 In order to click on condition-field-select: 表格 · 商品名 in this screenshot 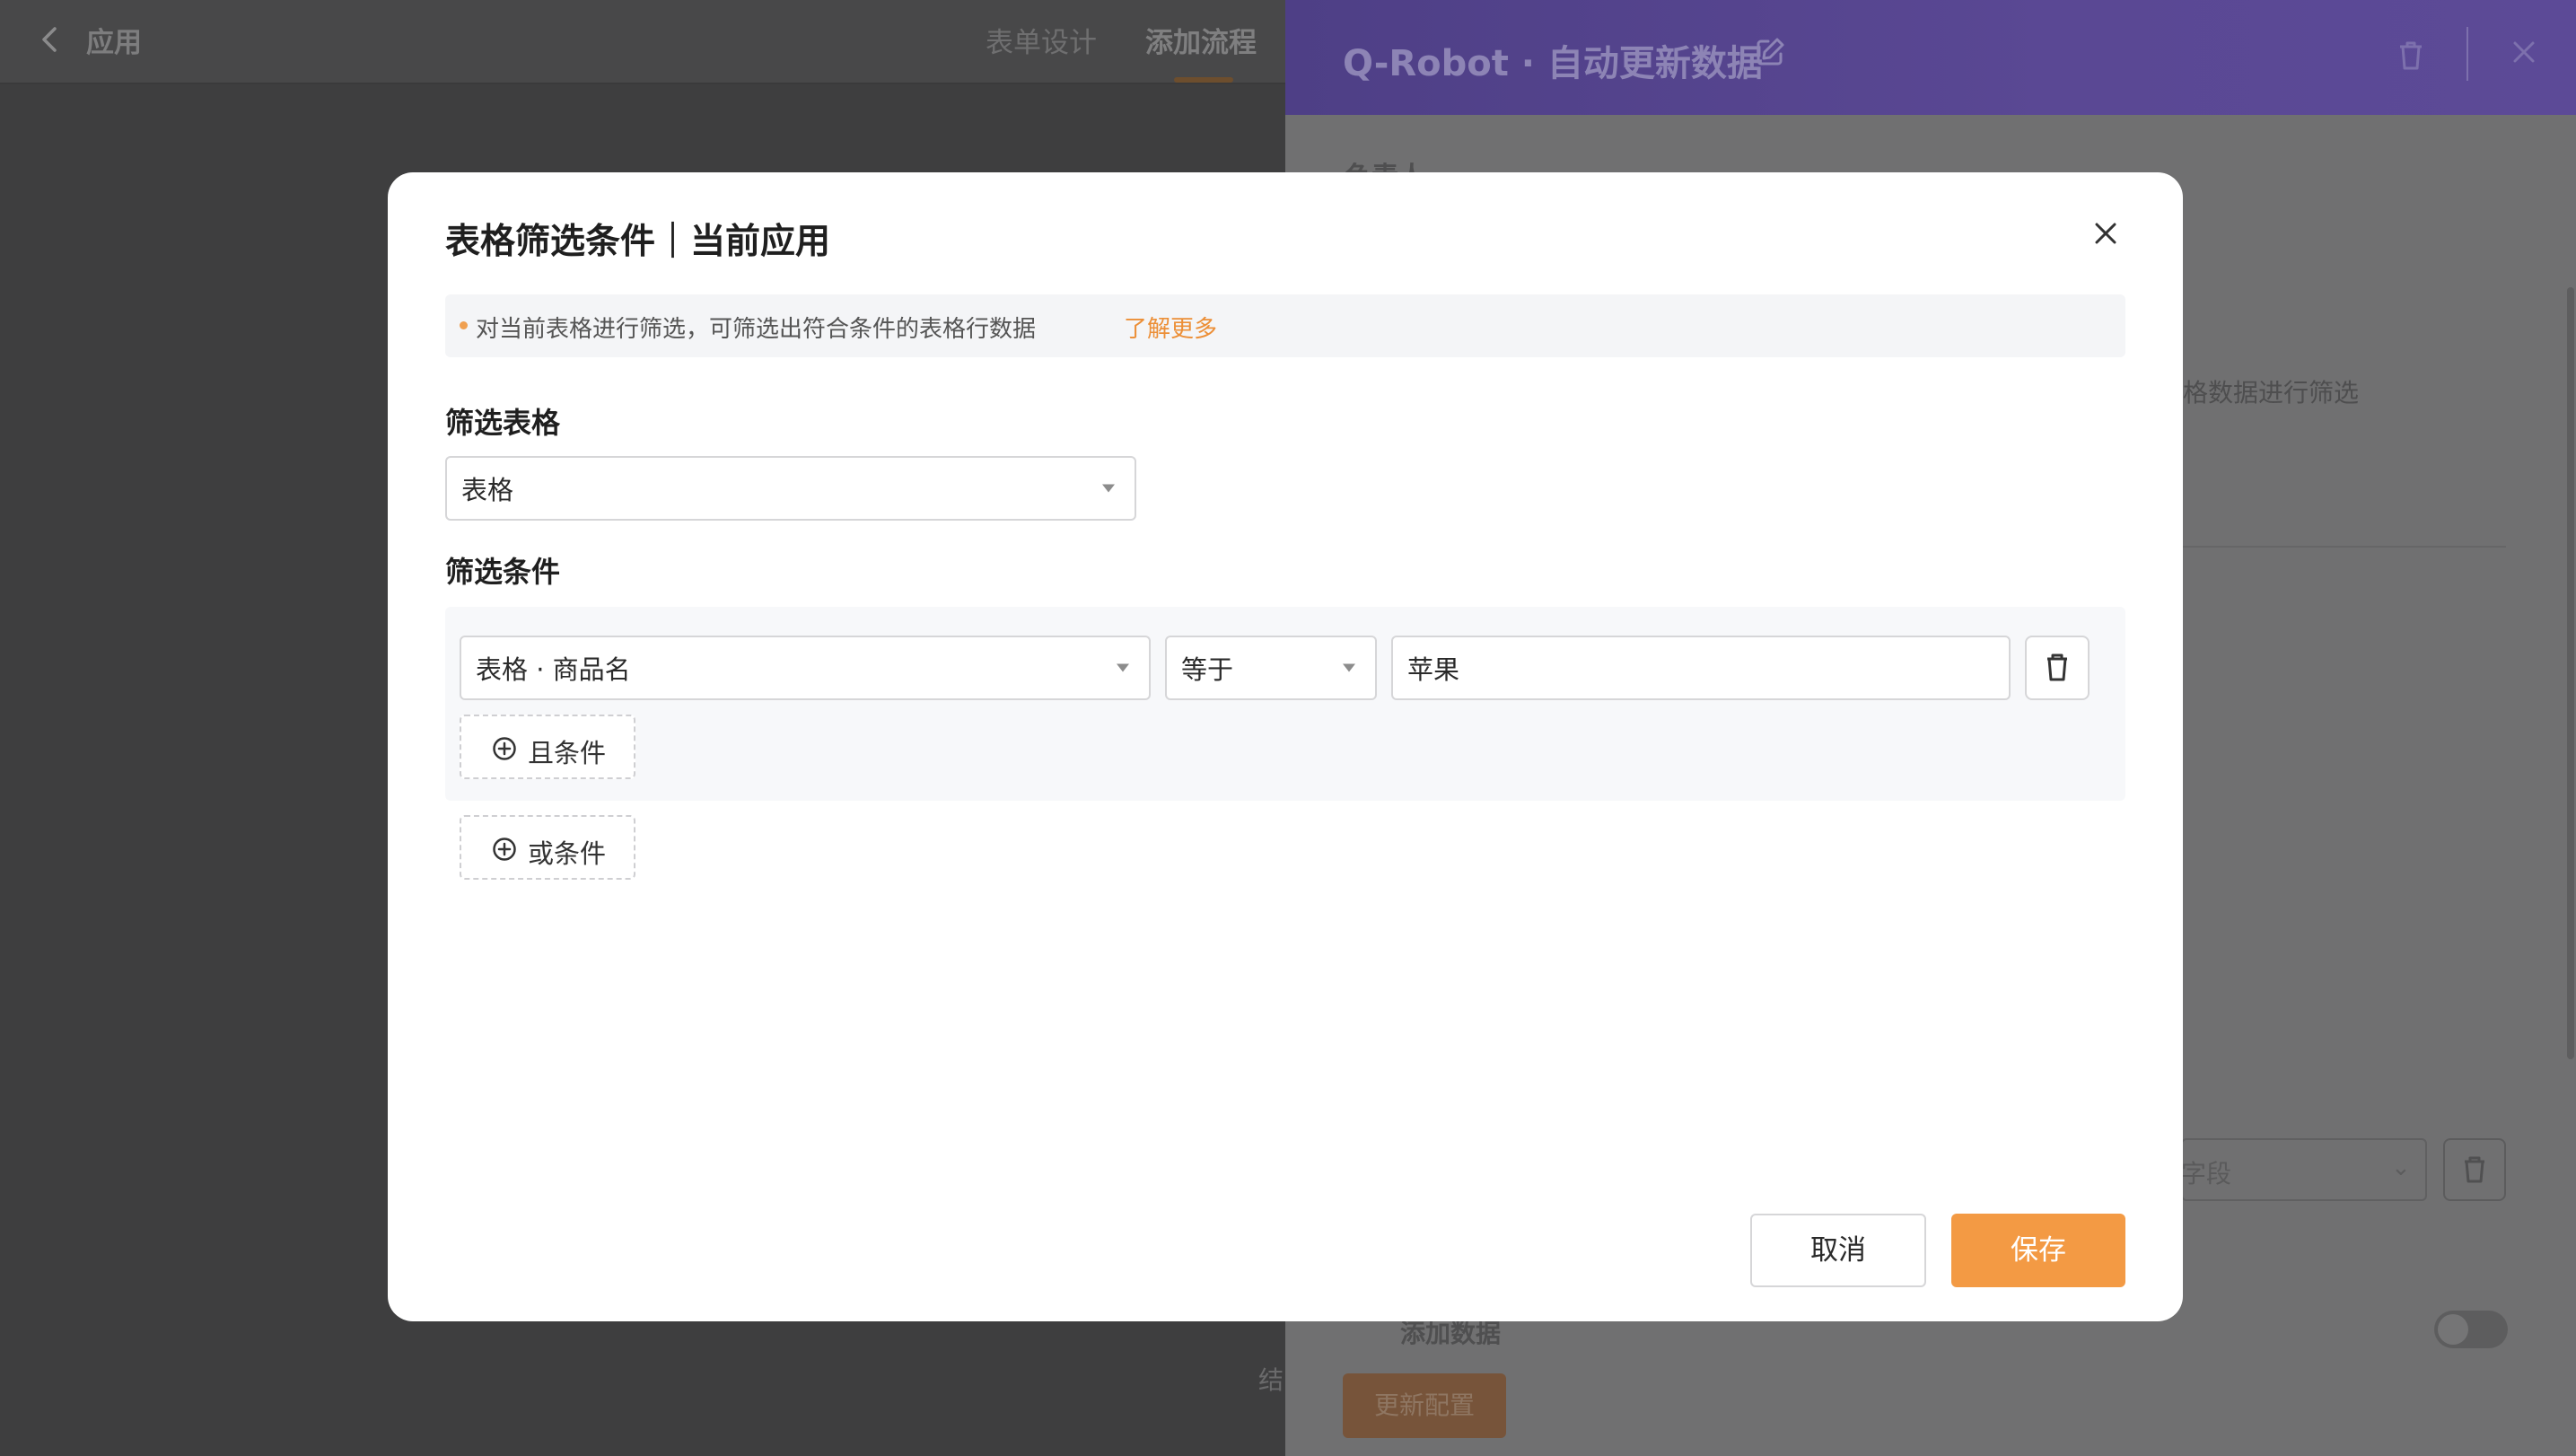, I will do `click(805, 668)`.